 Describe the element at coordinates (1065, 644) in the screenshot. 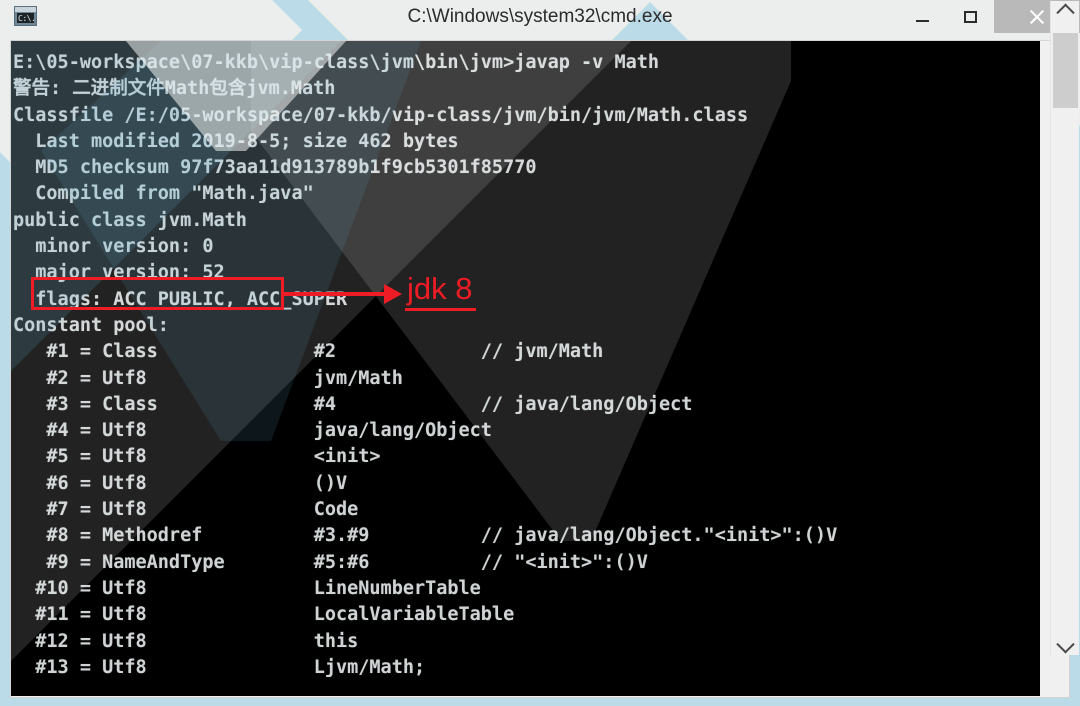

I see `chevron-down-icon` at that location.